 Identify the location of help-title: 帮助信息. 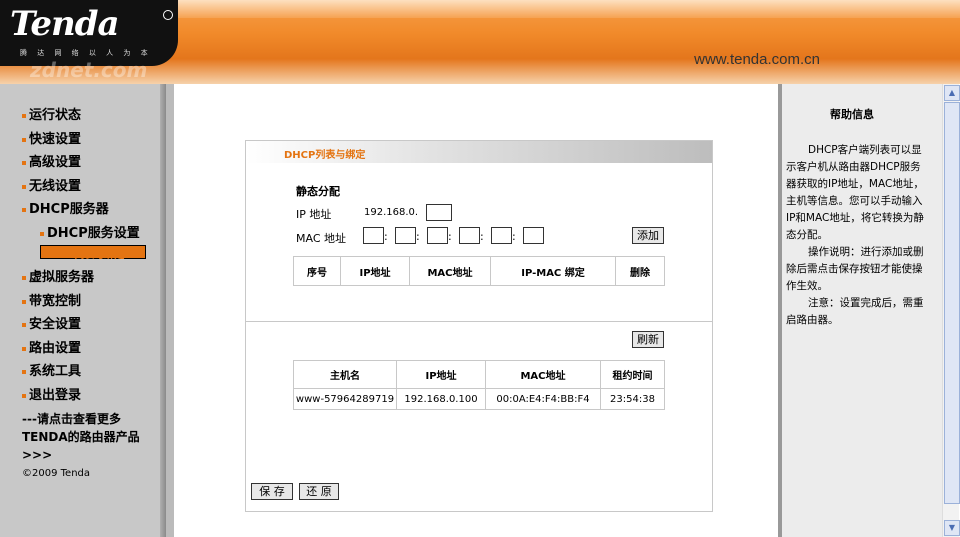
(852, 114).